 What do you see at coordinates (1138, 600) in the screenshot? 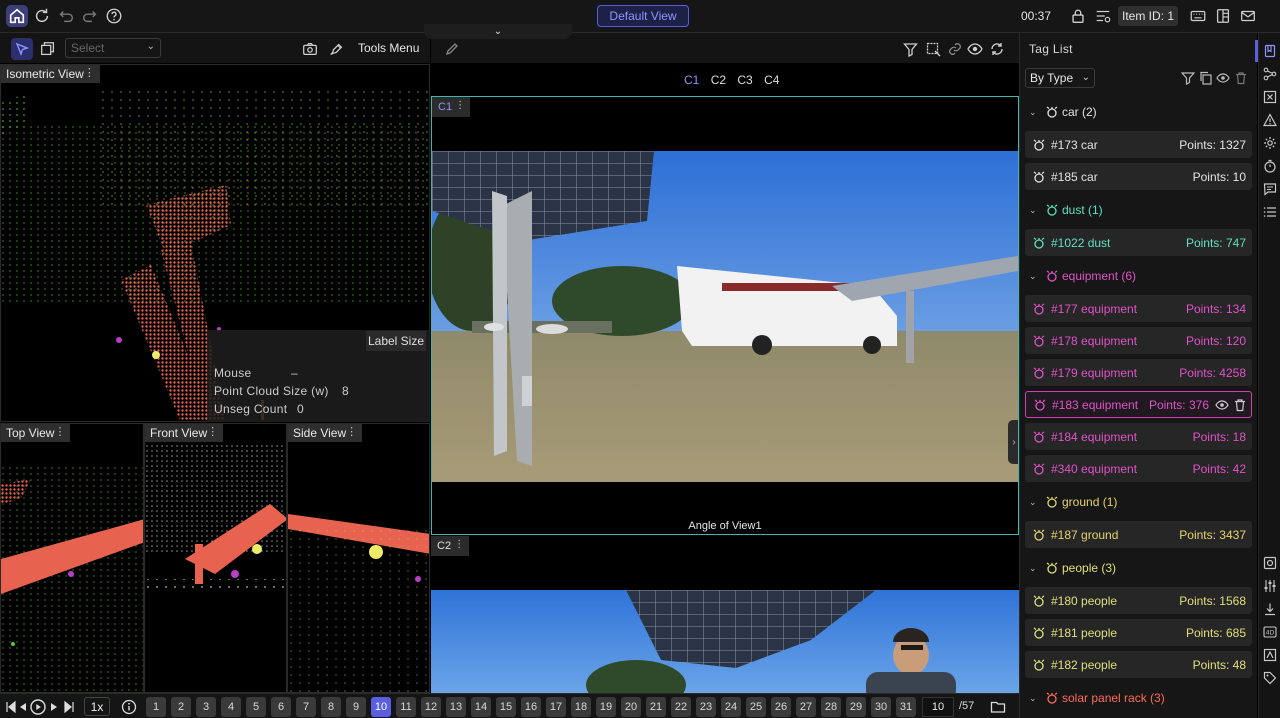
I see `tag-item: #180 people Points: 1568` at bounding box center [1138, 600].